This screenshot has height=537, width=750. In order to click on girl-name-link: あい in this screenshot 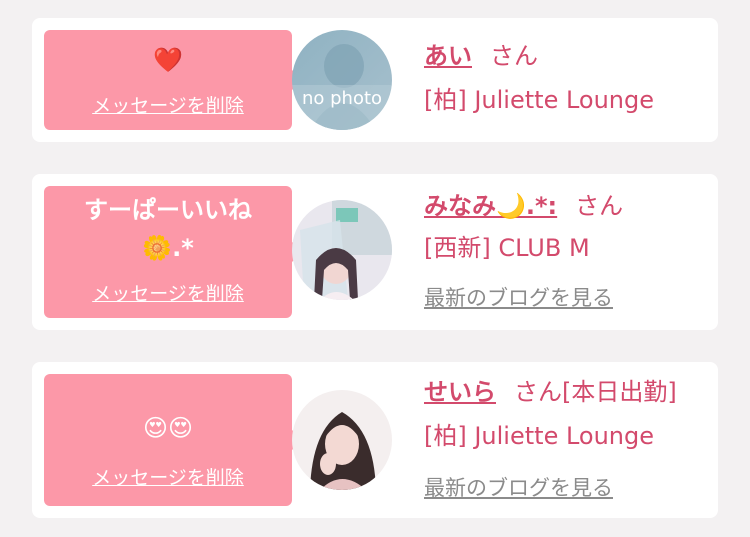, I will do `click(448, 56)`.